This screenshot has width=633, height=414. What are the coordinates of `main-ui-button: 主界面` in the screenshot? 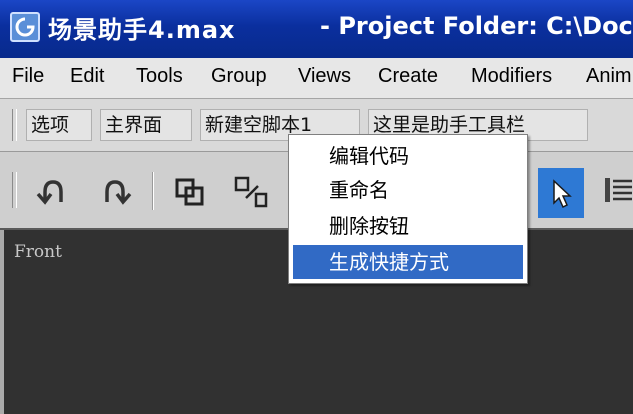 It's located at (146, 125).